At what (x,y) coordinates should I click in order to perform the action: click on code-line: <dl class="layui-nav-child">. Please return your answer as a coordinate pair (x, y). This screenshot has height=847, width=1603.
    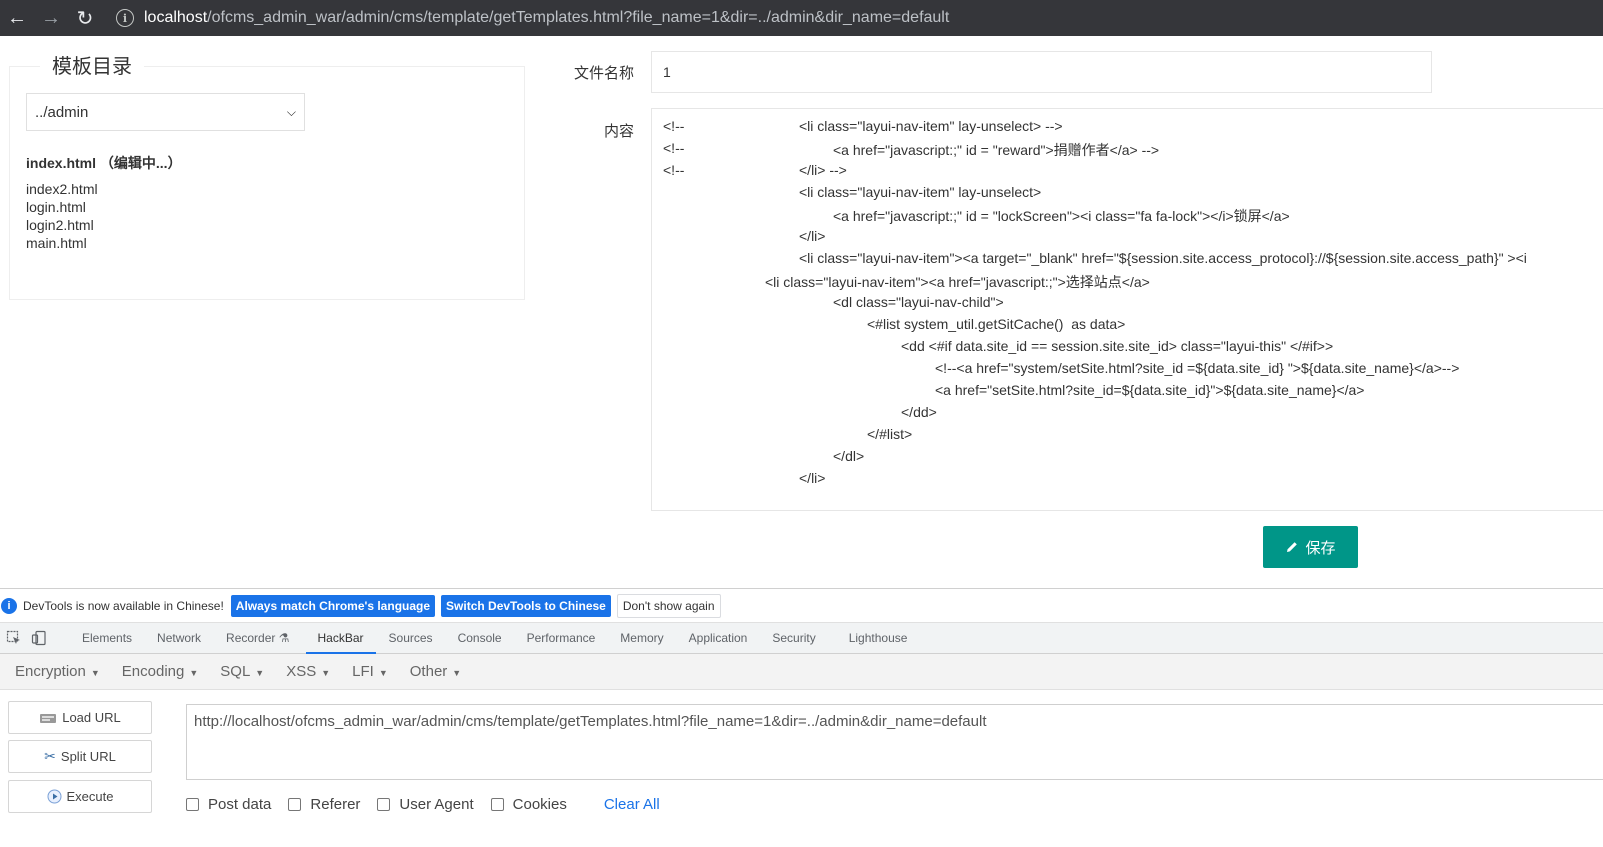
    Looking at the image, I should click on (918, 302).